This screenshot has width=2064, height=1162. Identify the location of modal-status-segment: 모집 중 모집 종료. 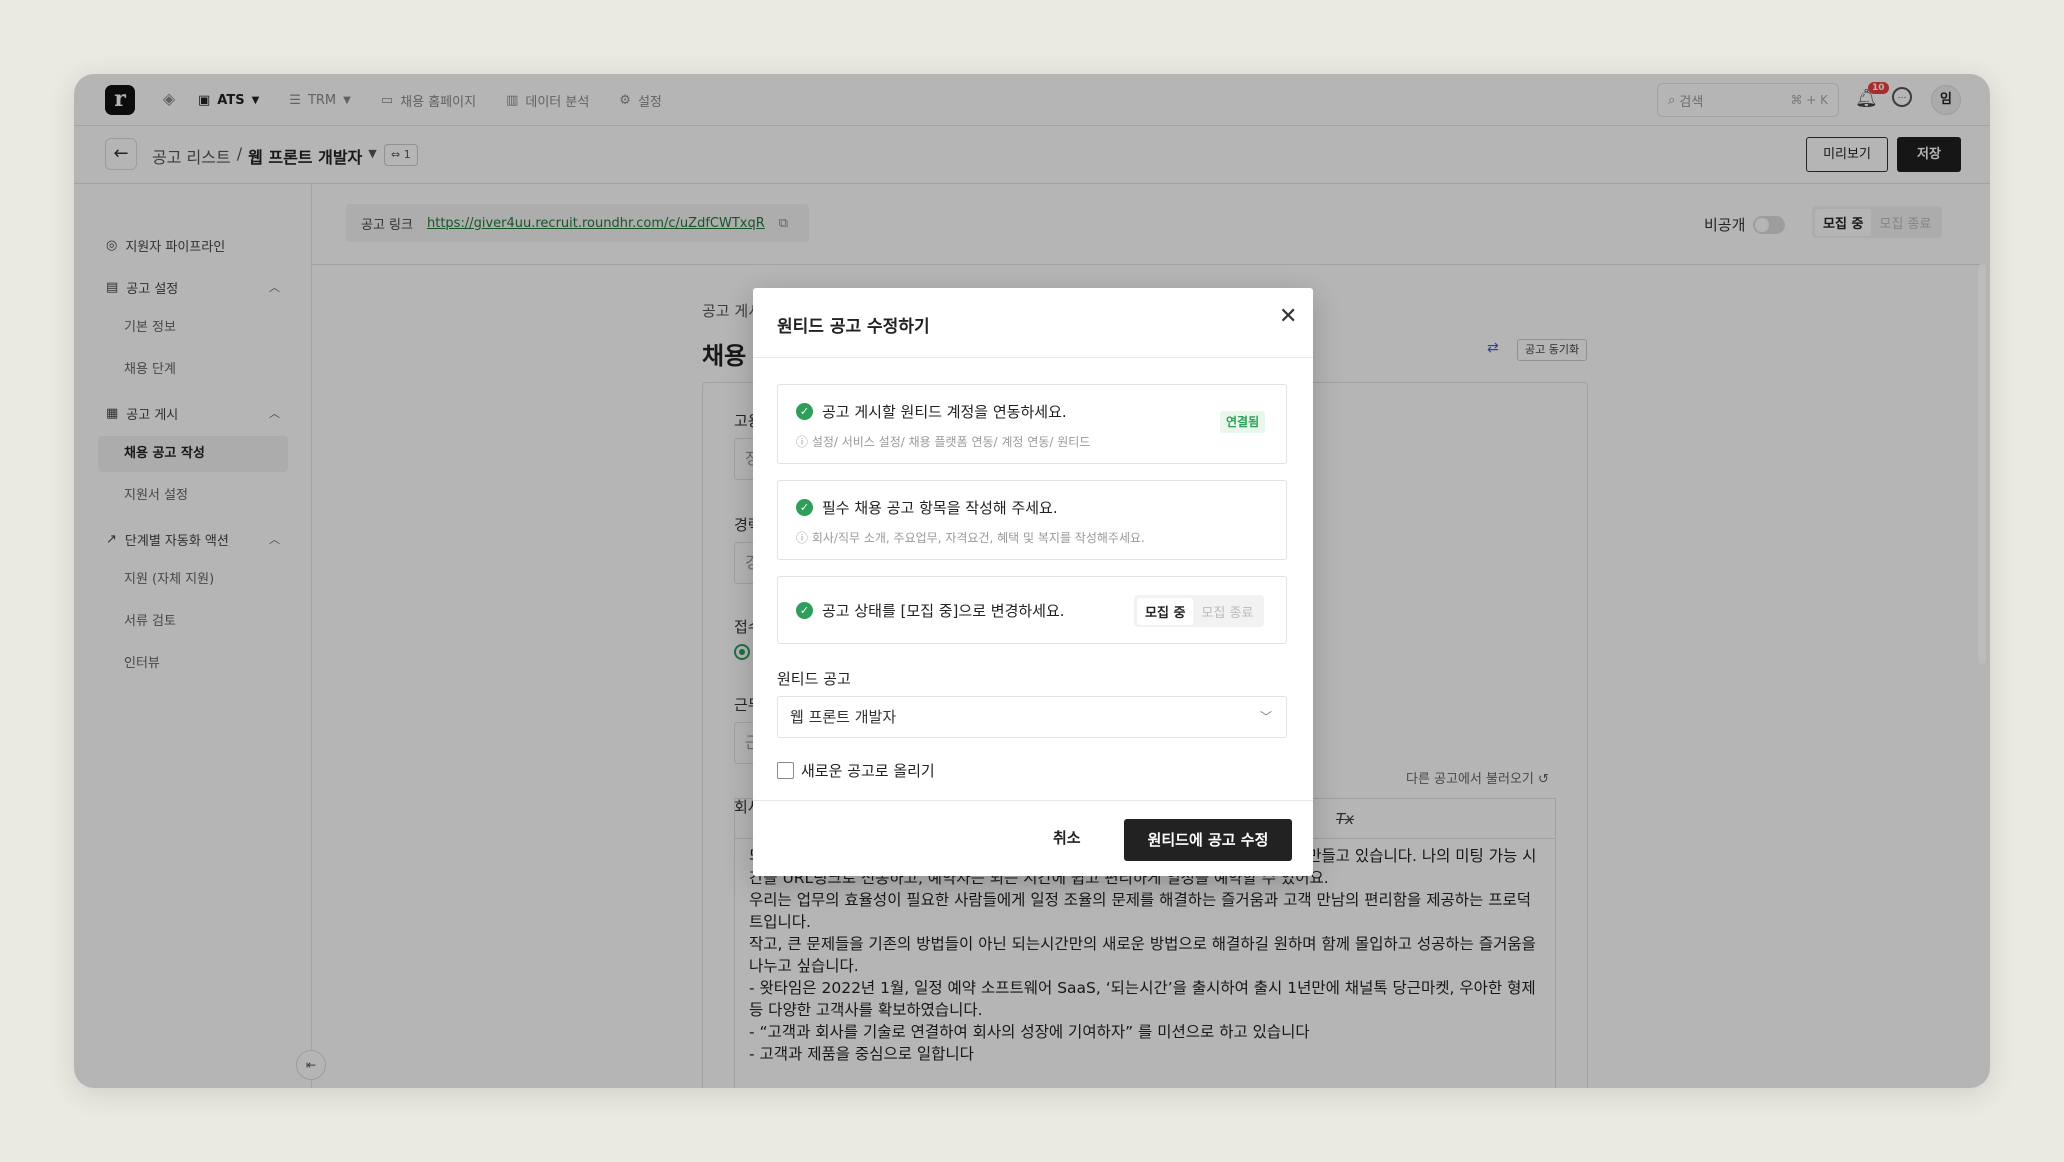
(1199, 611).